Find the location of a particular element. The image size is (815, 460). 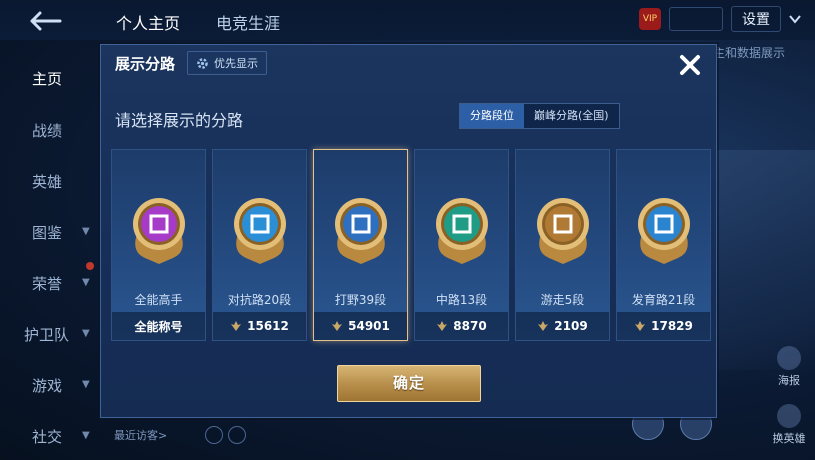

toggle-peak-lane-national: 巅峰分路(全国) is located at coordinates (571, 116).